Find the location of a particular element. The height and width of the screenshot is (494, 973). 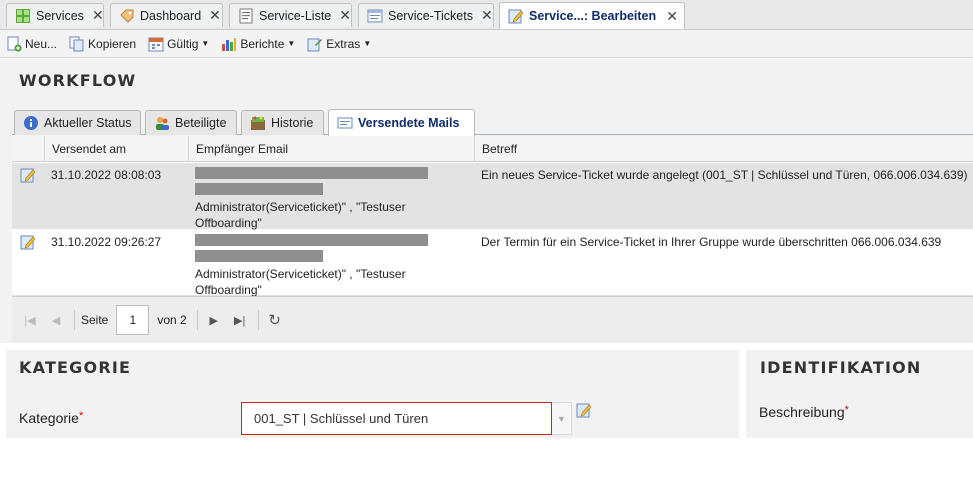

kategorie-title: KATEGORIE is located at coordinates (75, 367).